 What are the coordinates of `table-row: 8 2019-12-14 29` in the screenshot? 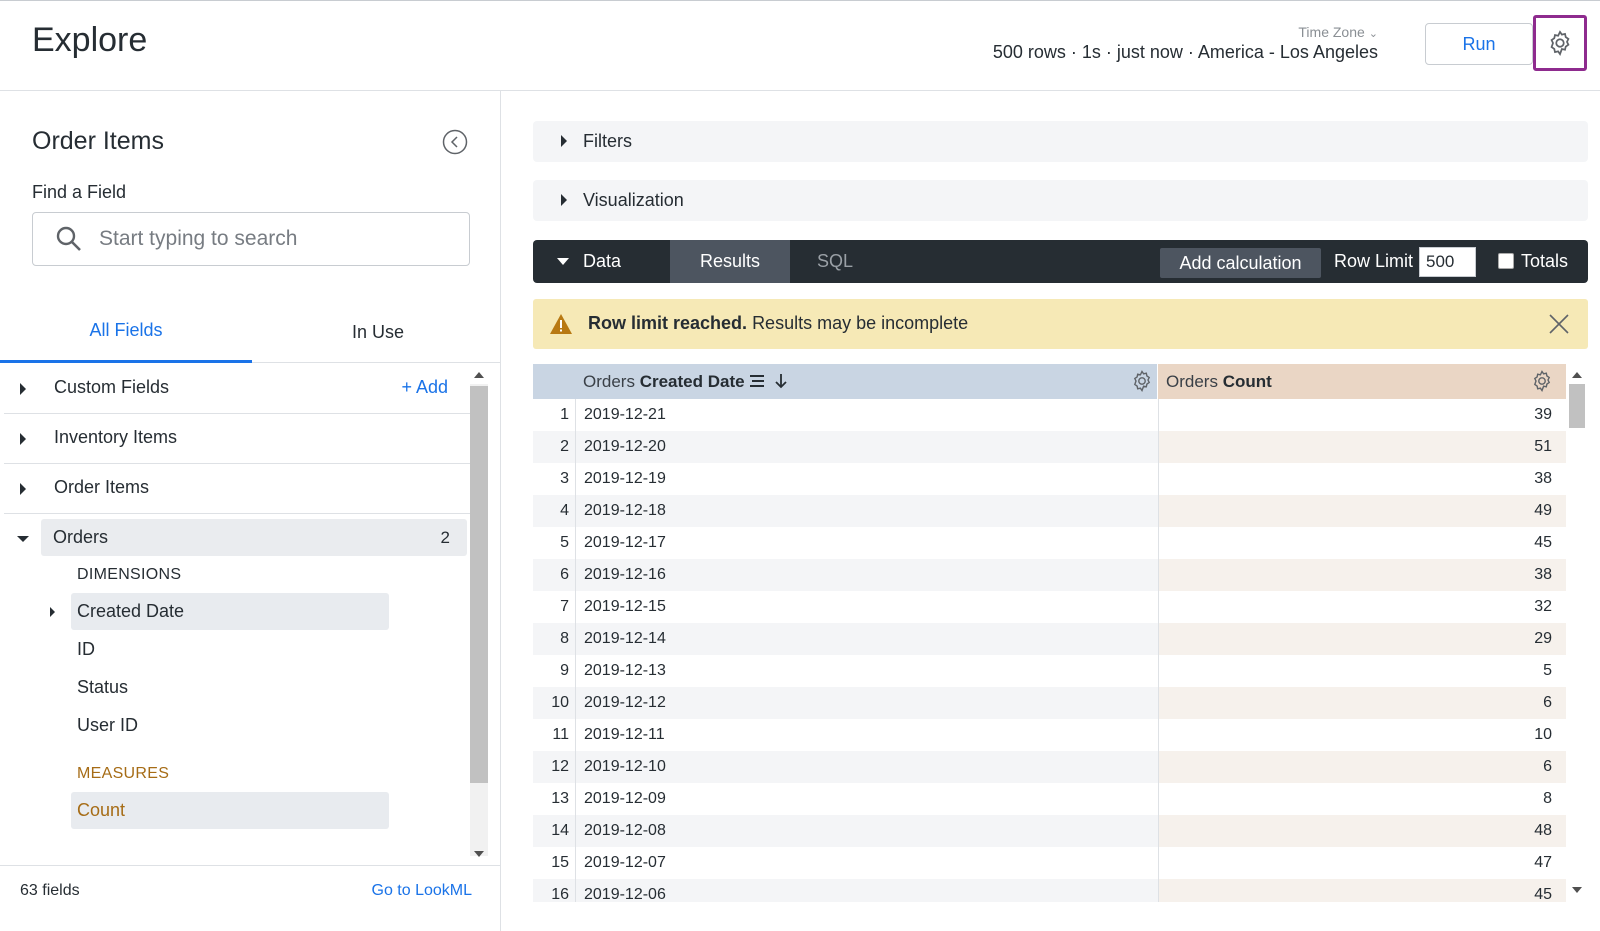 It's located at (1049, 639).